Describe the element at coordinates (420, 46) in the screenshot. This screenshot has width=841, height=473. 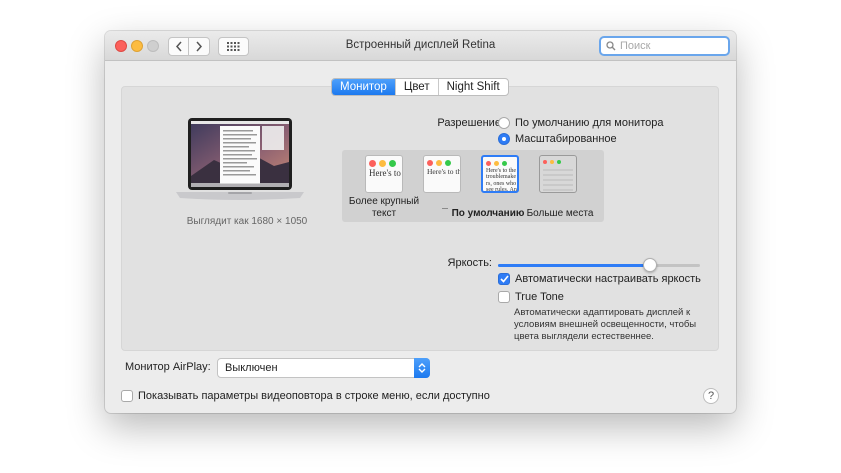
I see `title-bar: Встроенный дисплей Retina` at that location.